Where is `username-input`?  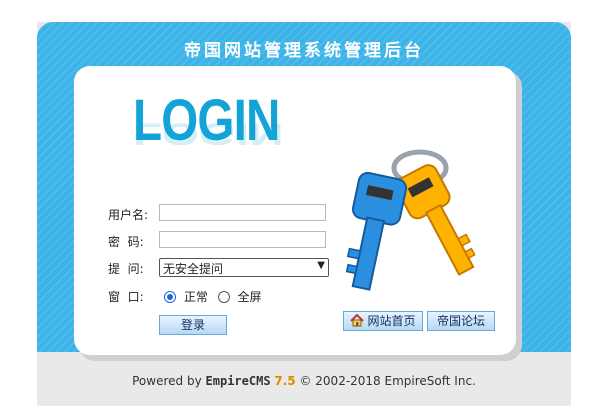 username-input is located at coordinates (242, 212).